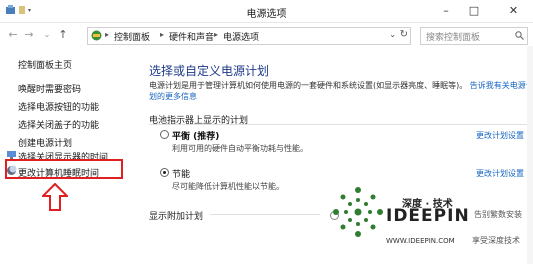 The height and width of the screenshot is (264, 533). I want to click on page-title: 选择或自定义电源计划, so click(209, 71).